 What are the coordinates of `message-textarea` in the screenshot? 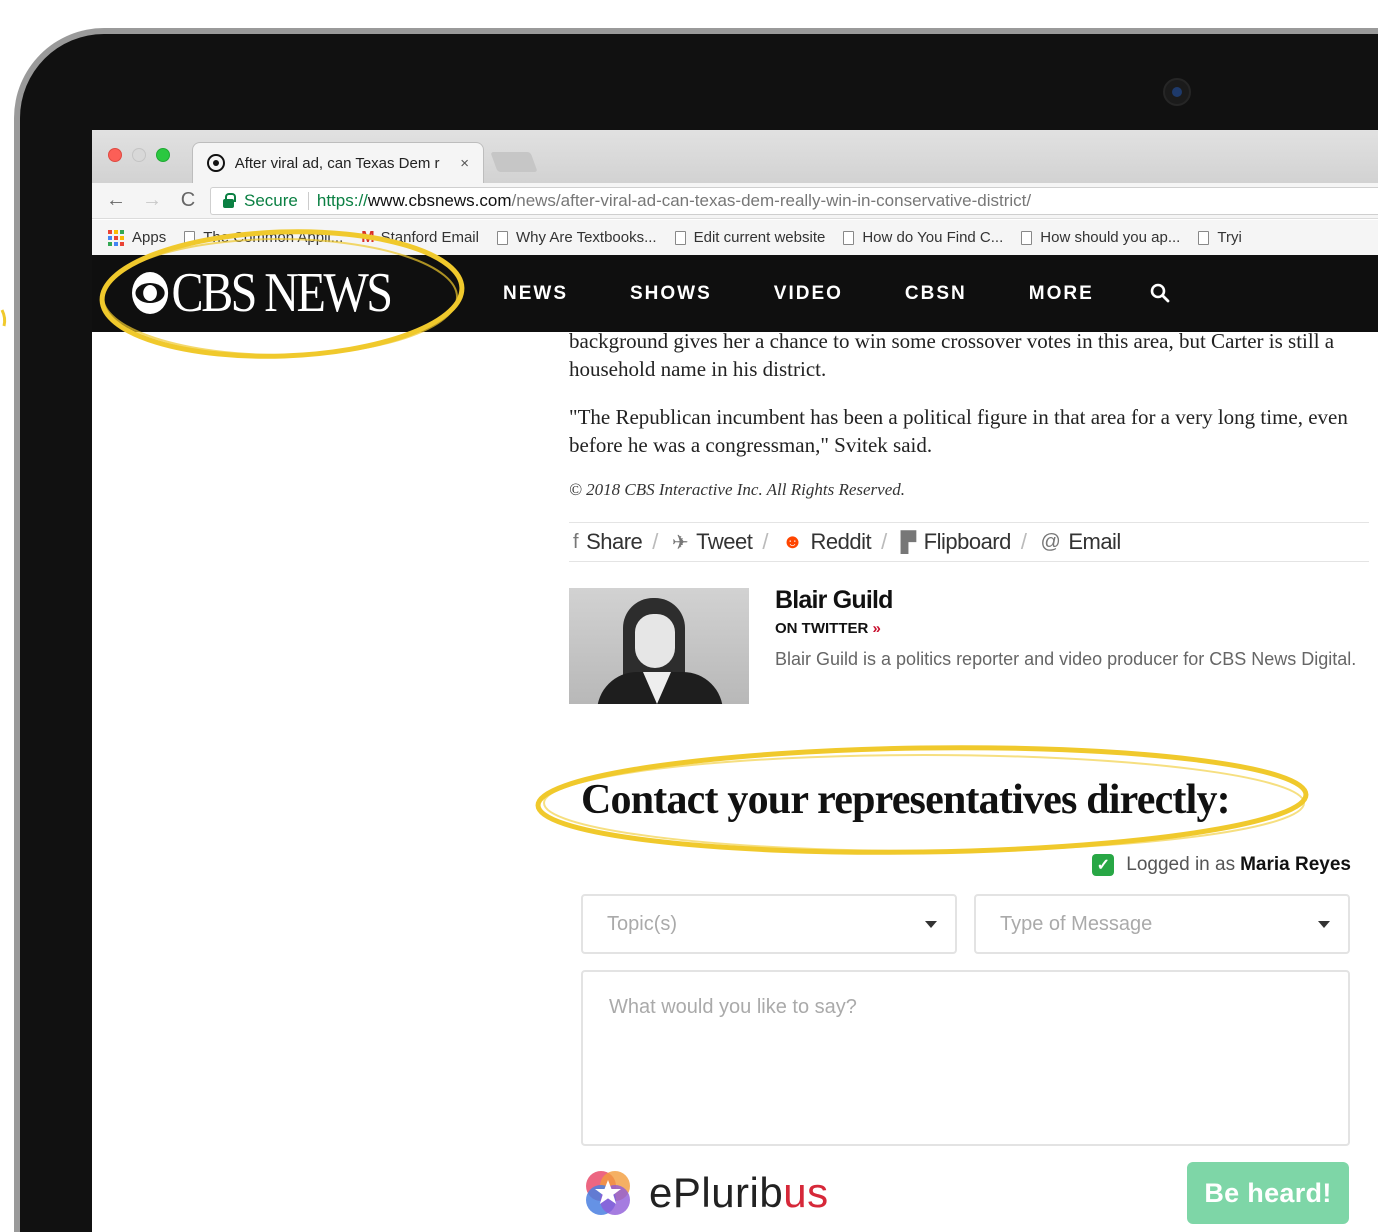 It's located at (965, 1058).